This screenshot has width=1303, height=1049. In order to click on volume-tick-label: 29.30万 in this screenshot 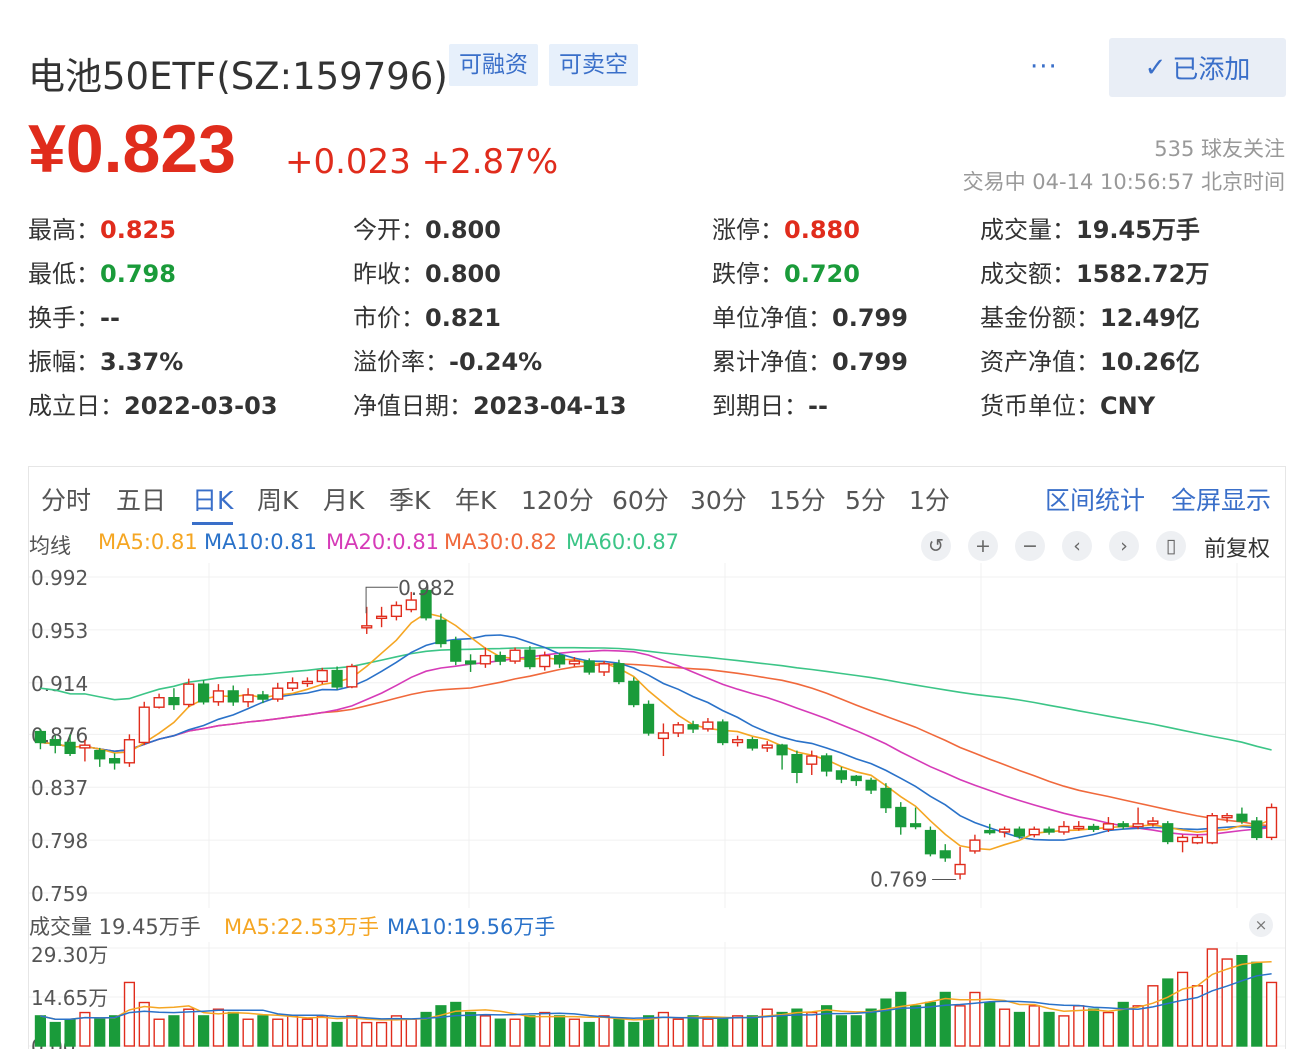, I will do `click(69, 955)`.